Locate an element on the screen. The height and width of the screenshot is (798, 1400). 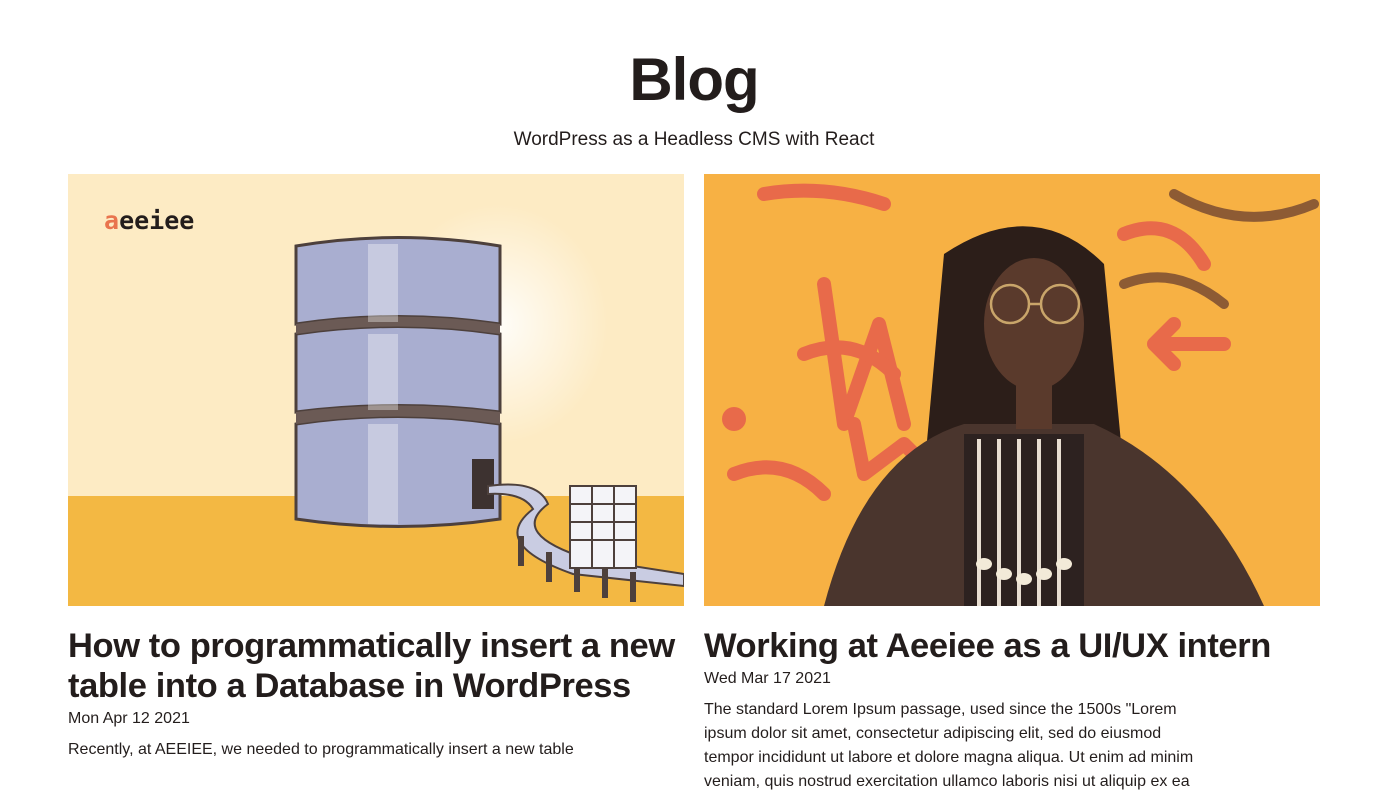
page-subtitle: WordPress as a Headless CMS with React is located at coordinates (694, 139).